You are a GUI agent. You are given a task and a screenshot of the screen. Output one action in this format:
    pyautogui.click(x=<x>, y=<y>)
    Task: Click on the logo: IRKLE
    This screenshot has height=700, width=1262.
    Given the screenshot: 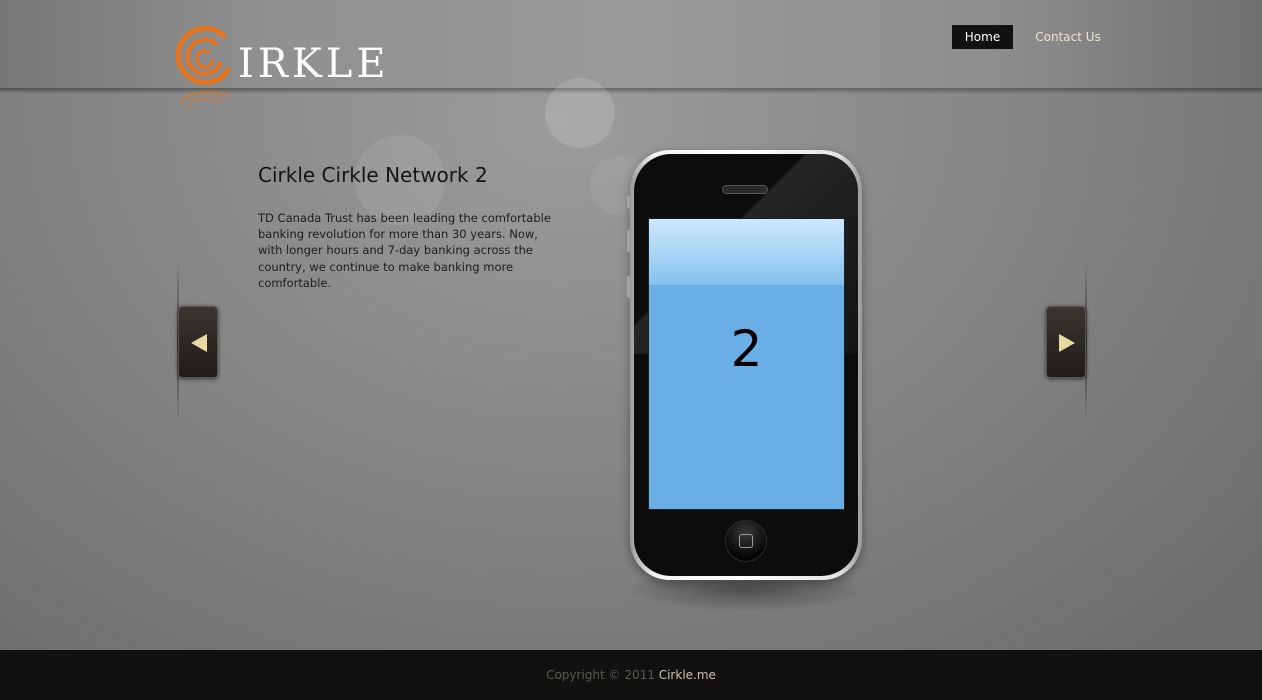 What is the action you would take?
    pyautogui.click(x=279, y=69)
    